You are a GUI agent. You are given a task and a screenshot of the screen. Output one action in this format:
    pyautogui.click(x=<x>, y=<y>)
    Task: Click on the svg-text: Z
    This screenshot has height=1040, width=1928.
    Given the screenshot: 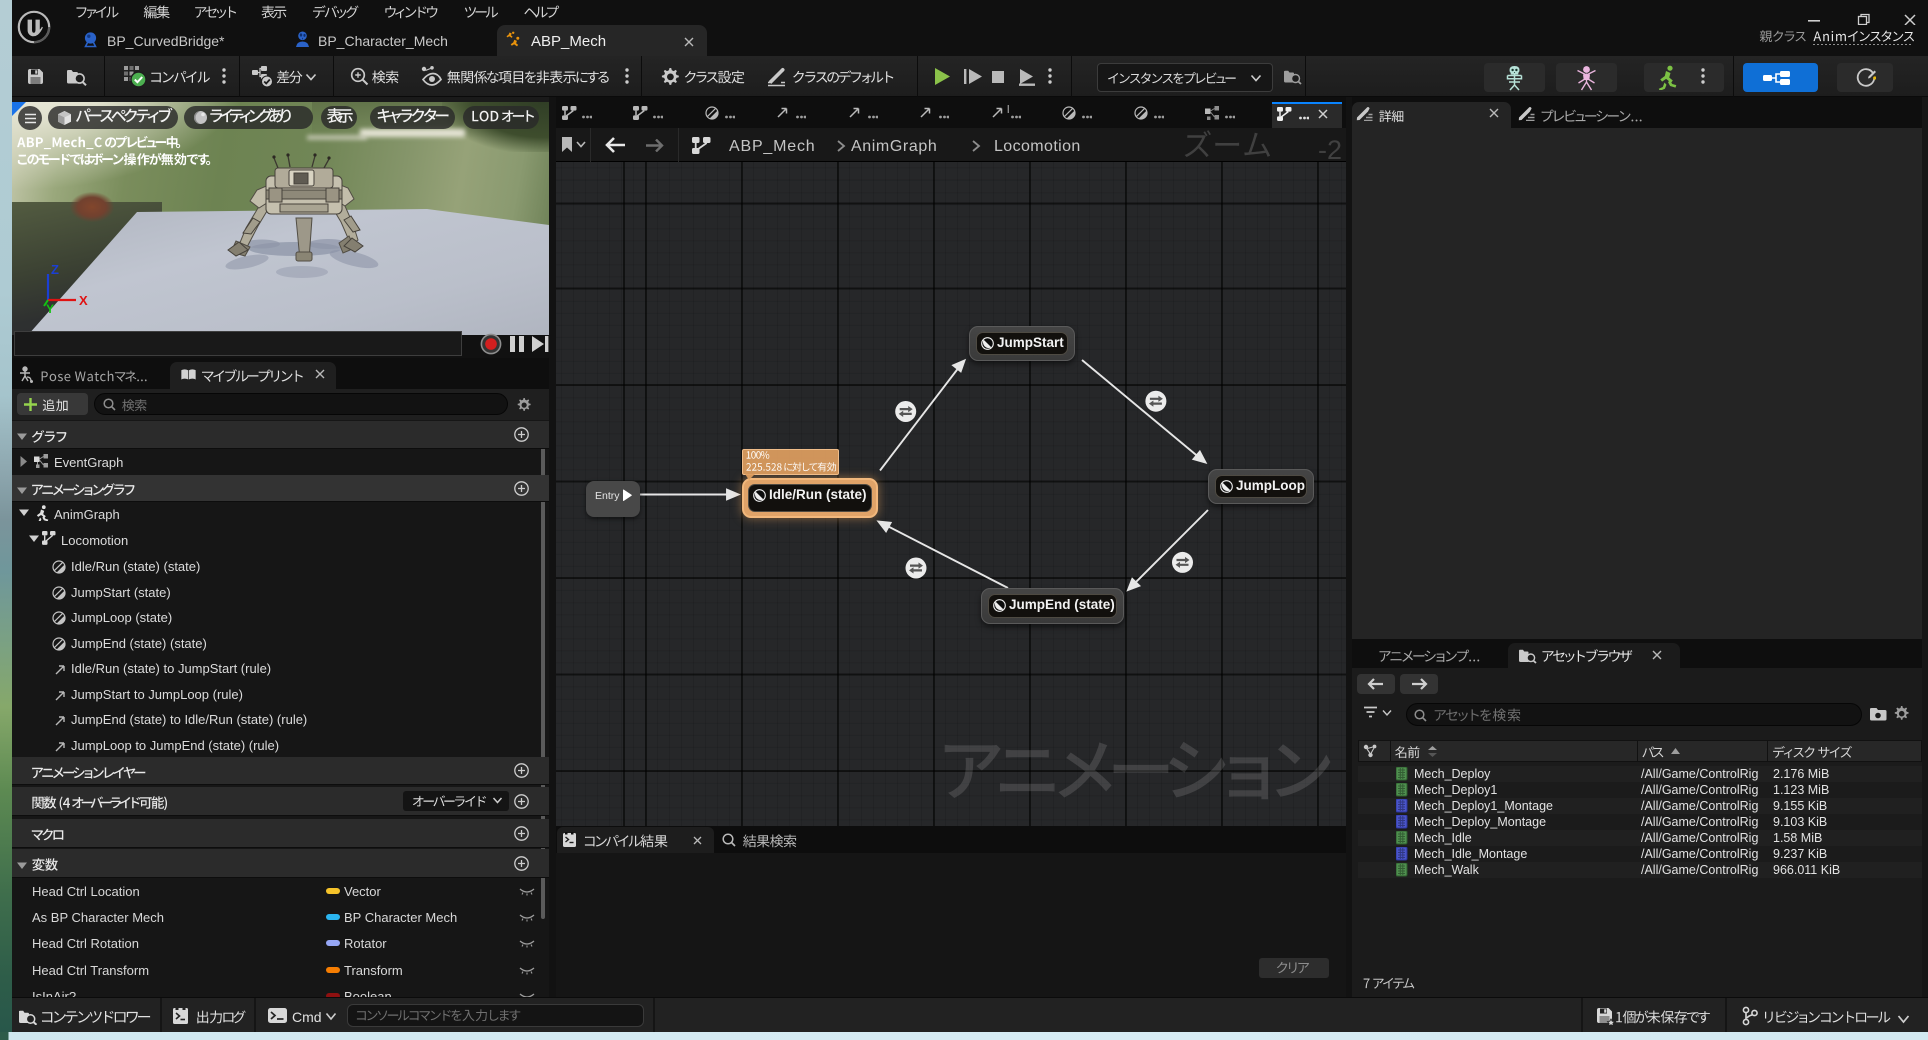 What is the action you would take?
    pyautogui.click(x=55, y=269)
    